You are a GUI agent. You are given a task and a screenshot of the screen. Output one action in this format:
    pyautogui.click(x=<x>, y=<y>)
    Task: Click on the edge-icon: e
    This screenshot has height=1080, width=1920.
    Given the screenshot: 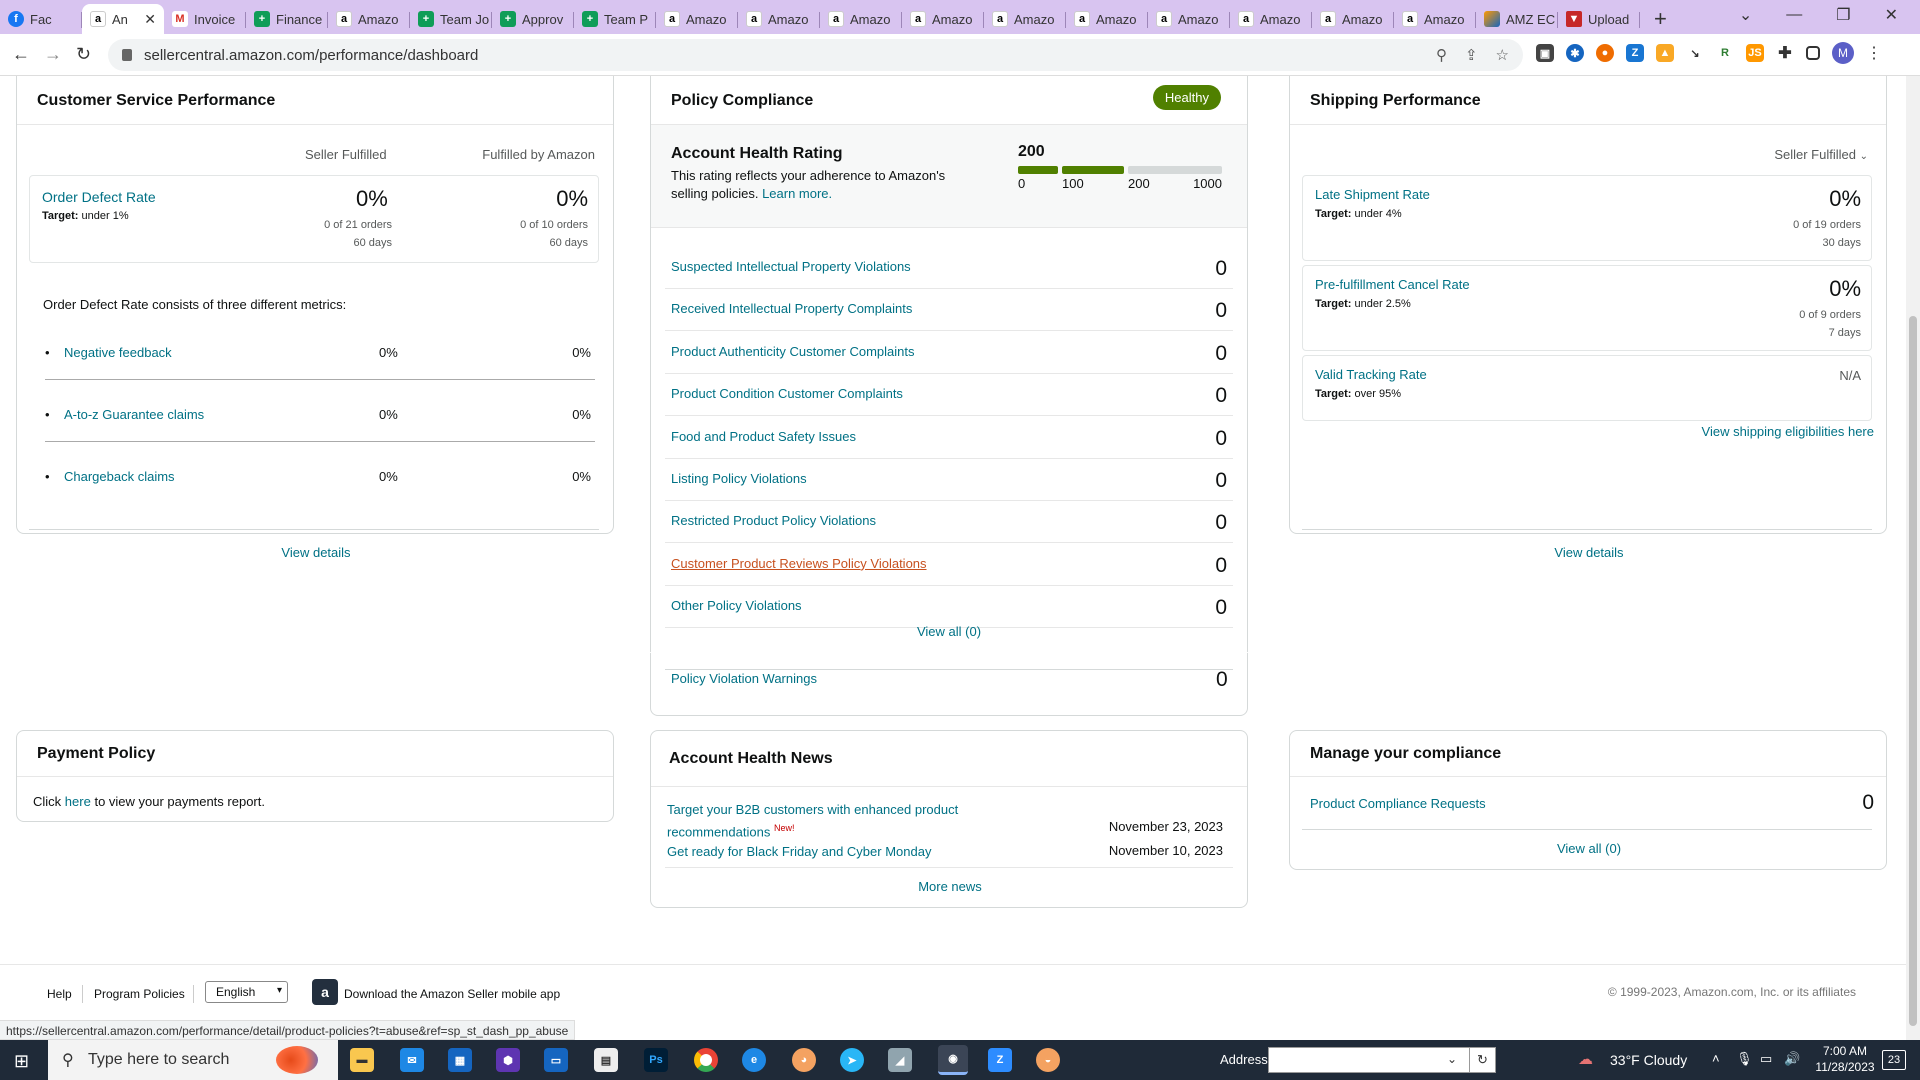 What is the action you would take?
    pyautogui.click(x=754, y=1060)
    